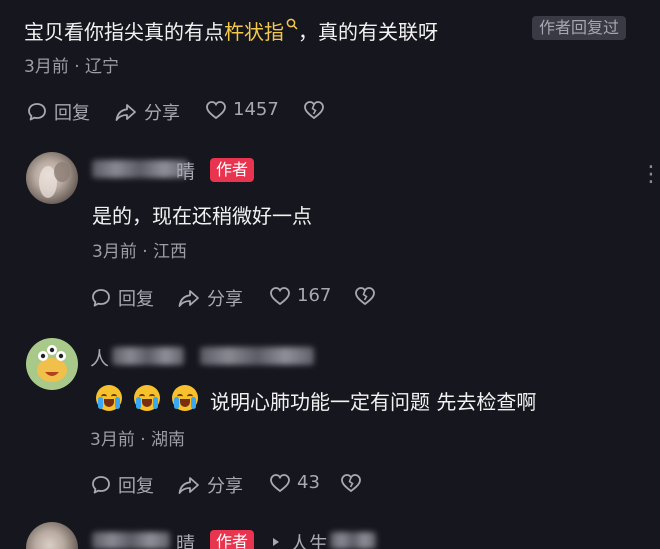 The width and height of the screenshot is (660, 549). I want to click on reply-arrow-icon, so click(276, 542).